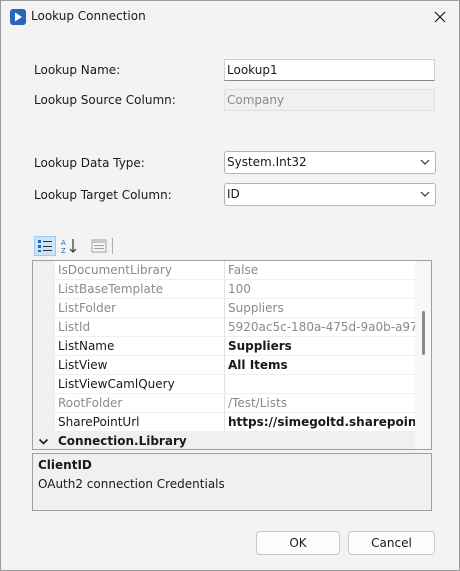 The image size is (460, 571). I want to click on property-row-listview: ListView All Items, so click(224, 365).